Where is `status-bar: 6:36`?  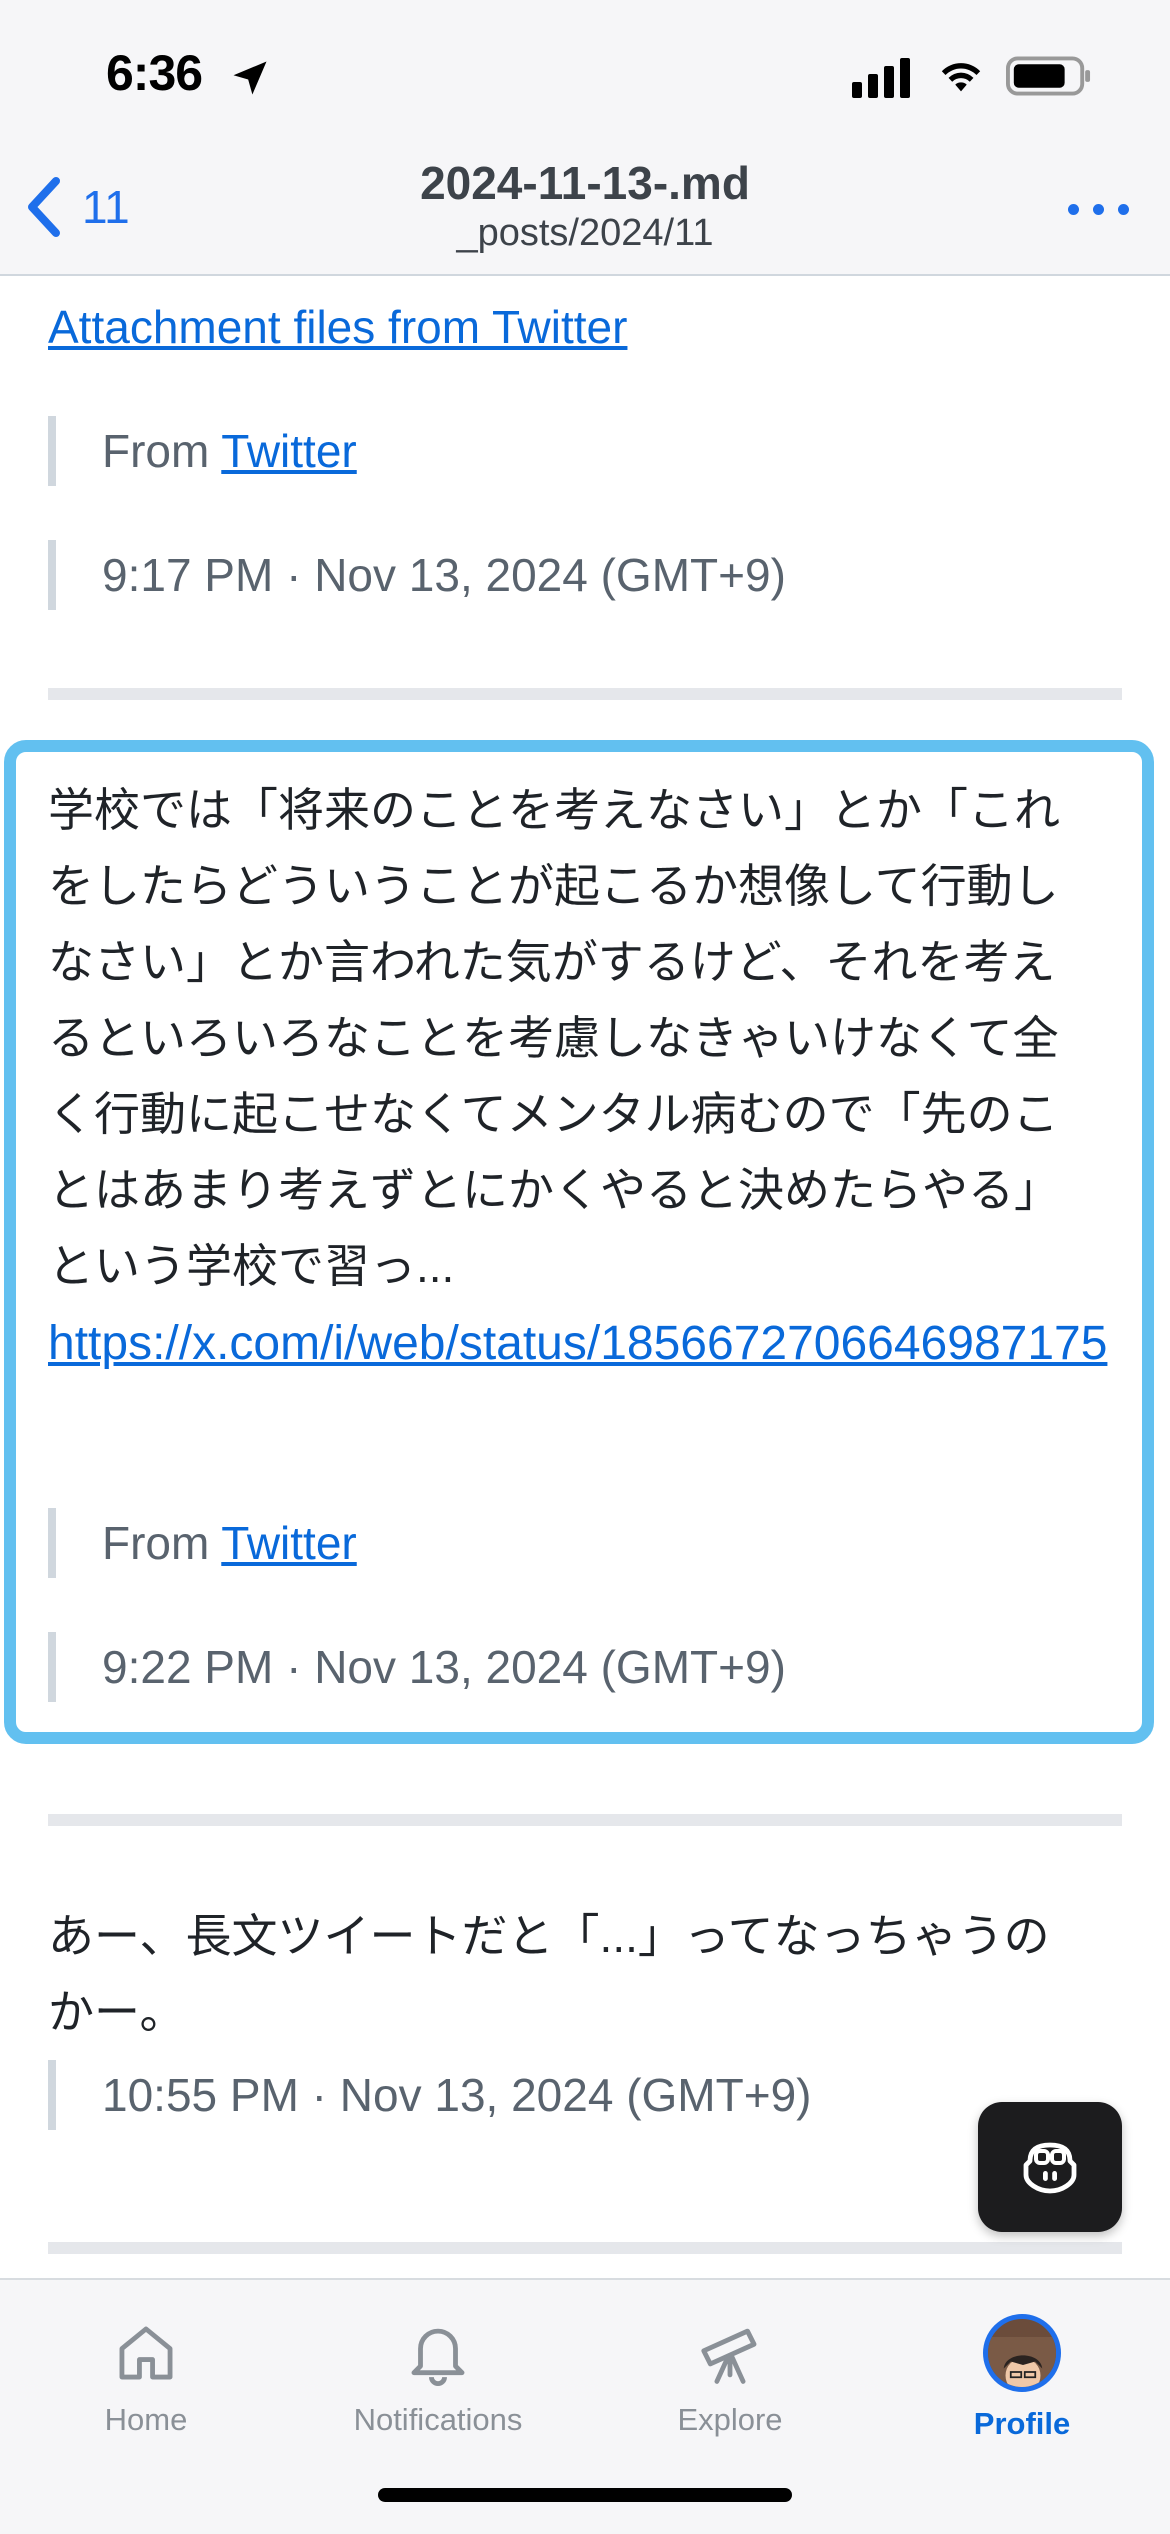 status-bar: 6:36 is located at coordinates (585, 75).